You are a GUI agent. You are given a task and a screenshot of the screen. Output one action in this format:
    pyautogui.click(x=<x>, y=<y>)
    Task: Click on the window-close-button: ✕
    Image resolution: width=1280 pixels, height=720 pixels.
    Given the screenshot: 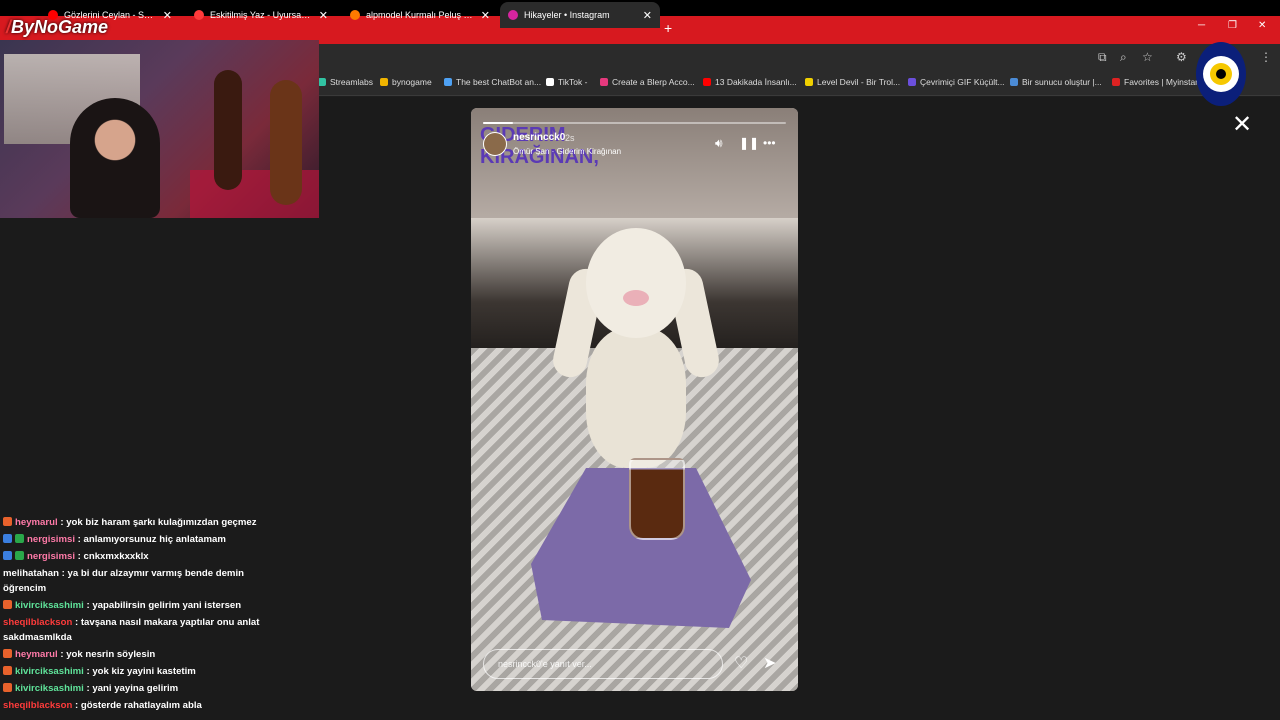 What is the action you would take?
    pyautogui.click(x=1262, y=25)
    